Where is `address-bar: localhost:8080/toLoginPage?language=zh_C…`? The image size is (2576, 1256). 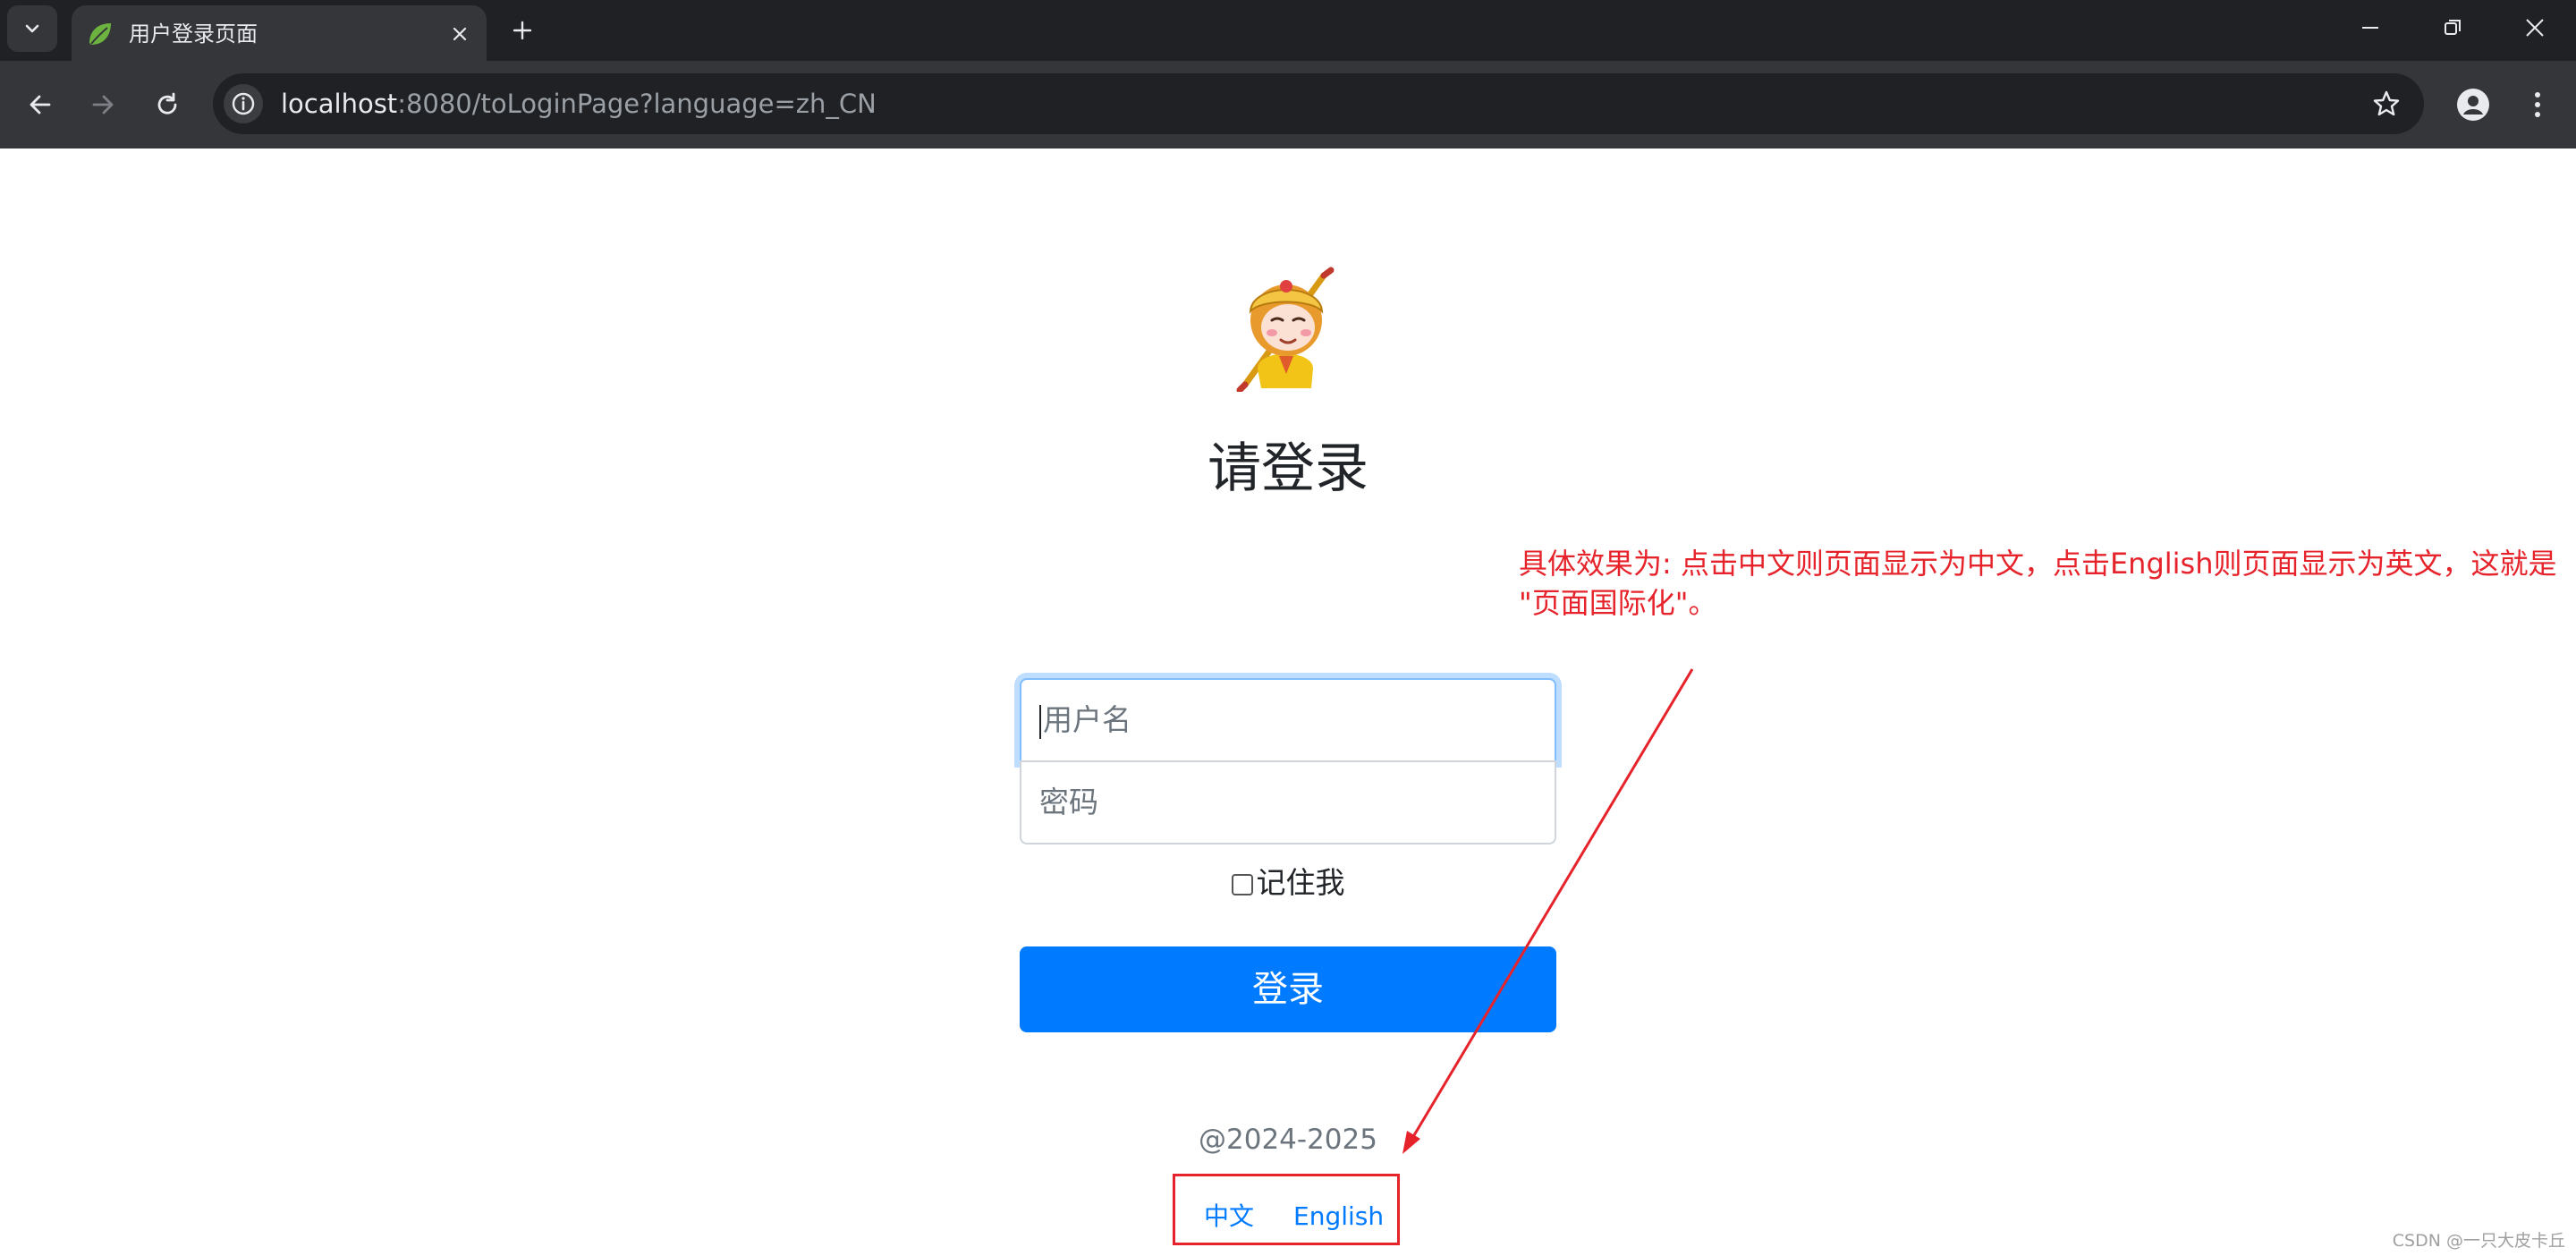 address-bar: localhost:8080/toLoginPage?language=zh_C… is located at coordinates (1318, 104).